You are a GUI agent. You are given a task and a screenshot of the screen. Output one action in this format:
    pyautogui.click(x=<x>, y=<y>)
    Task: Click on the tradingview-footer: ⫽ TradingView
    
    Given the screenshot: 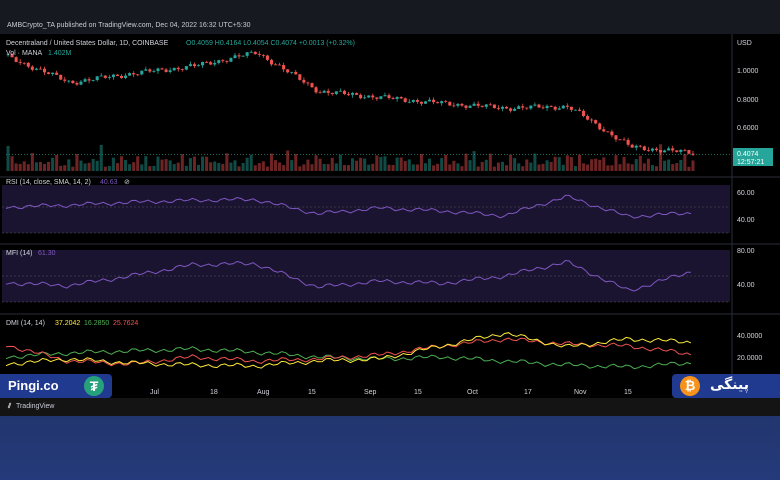 What is the action you would take?
    pyautogui.click(x=31, y=407)
    